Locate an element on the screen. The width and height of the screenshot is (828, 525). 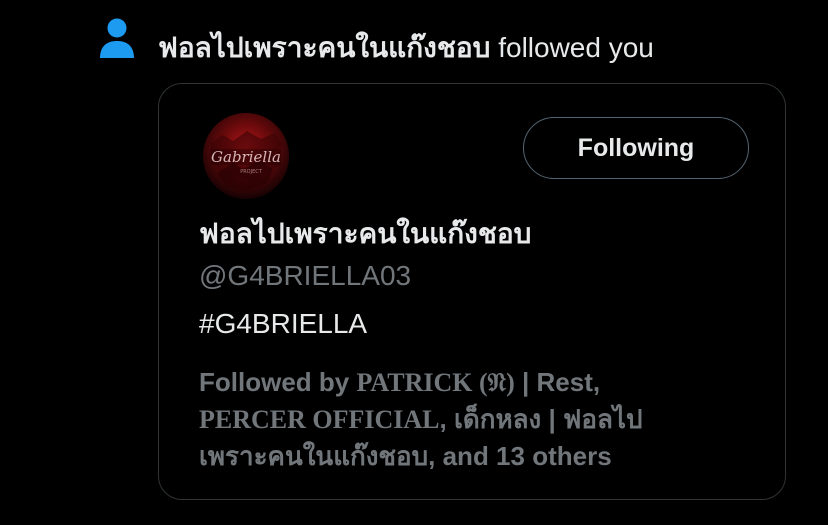
avatar-logo-image: Gabriella PROJECT is located at coordinates (246, 156).